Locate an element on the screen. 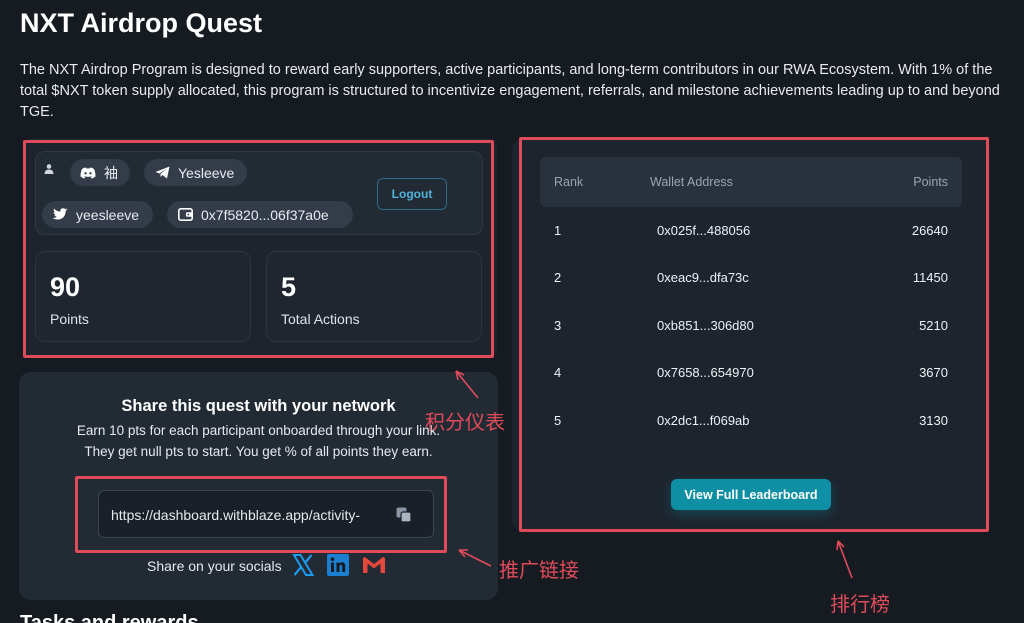  referral-link-annotation-label: 推广链接 is located at coordinates (539, 571).